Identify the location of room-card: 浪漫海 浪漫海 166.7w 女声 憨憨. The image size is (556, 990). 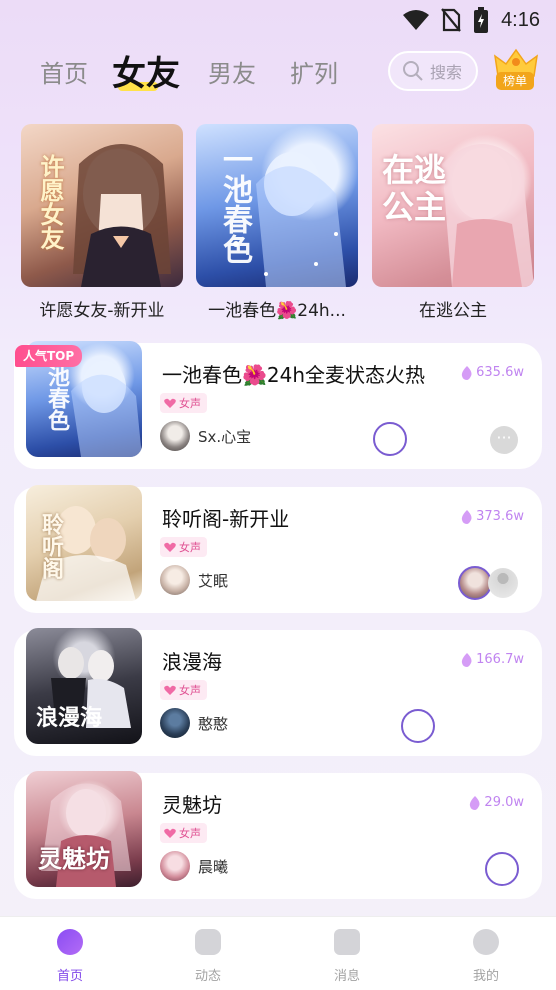
(278, 692).